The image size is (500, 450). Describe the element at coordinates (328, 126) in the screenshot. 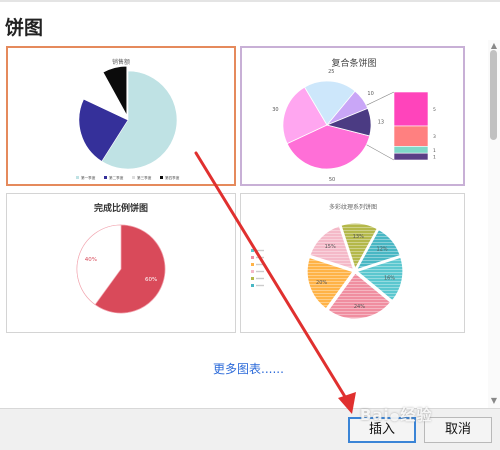

I see `pie-slices: 50 30 25 10 13` at that location.